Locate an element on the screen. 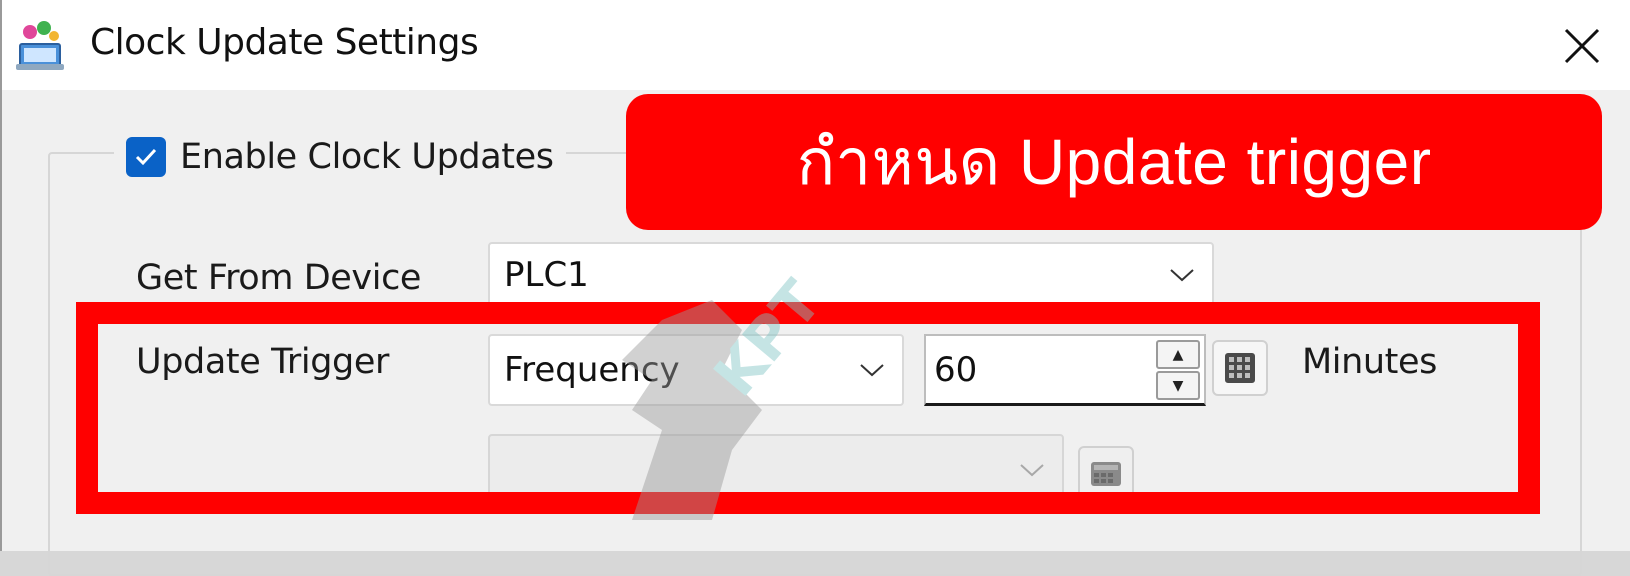 The width and height of the screenshot is (1630, 576). checkmark-icon is located at coordinates (146, 157).